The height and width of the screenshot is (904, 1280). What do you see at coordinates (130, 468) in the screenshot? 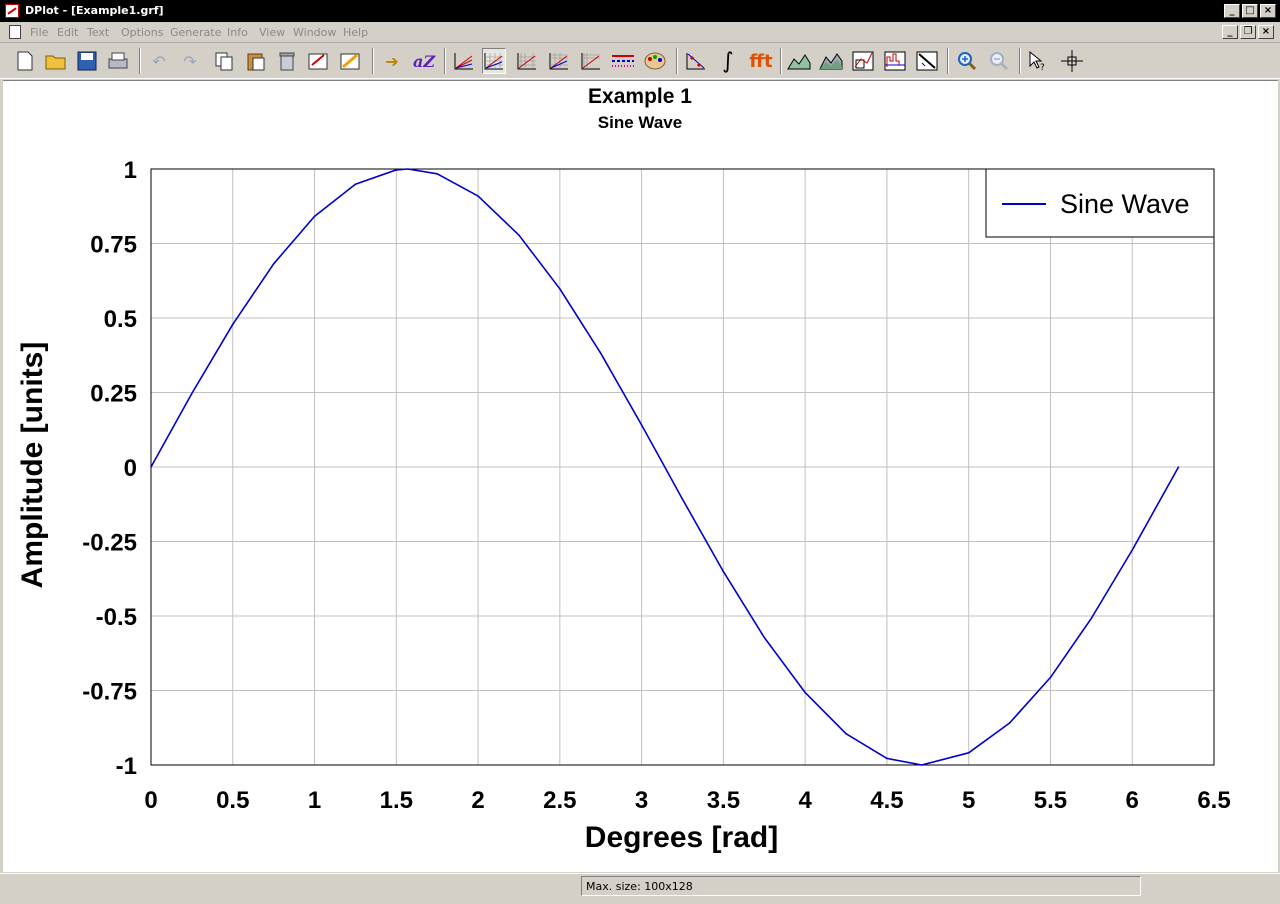
I see `y-tick-label: 0` at bounding box center [130, 468].